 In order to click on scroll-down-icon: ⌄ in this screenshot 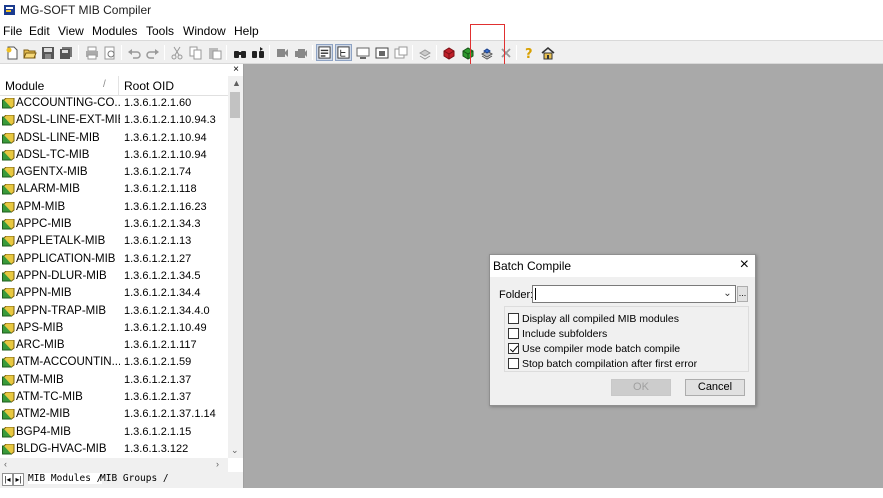, I will do `click(235, 450)`.